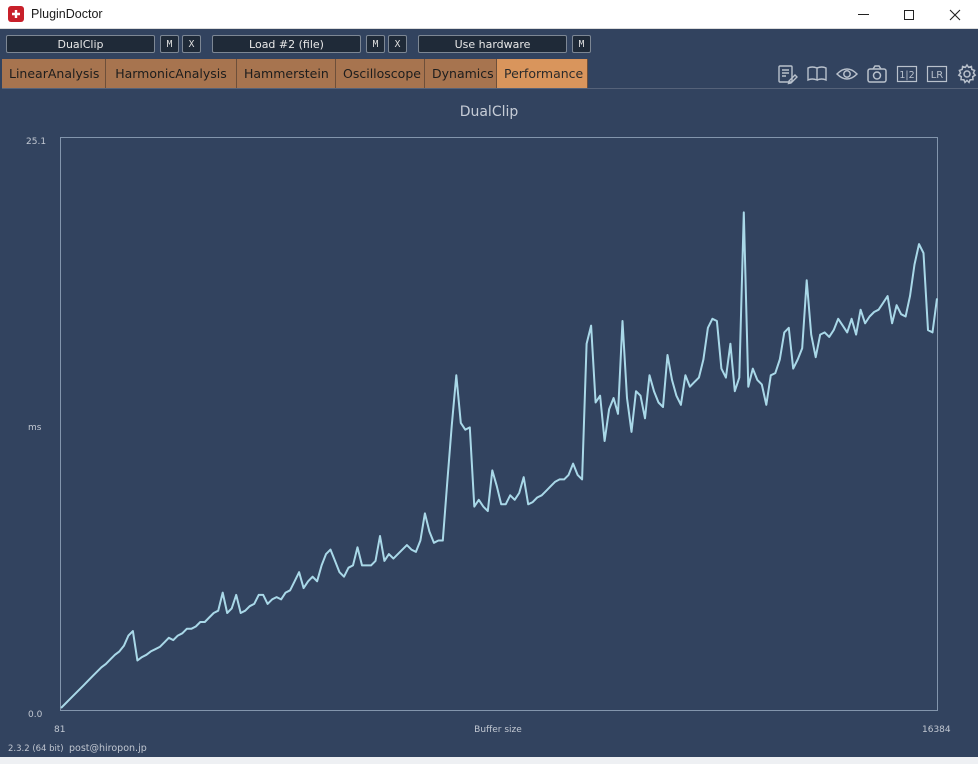 This screenshot has width=978, height=764. I want to click on contact-email: post@hiropon.jp, so click(108, 748).